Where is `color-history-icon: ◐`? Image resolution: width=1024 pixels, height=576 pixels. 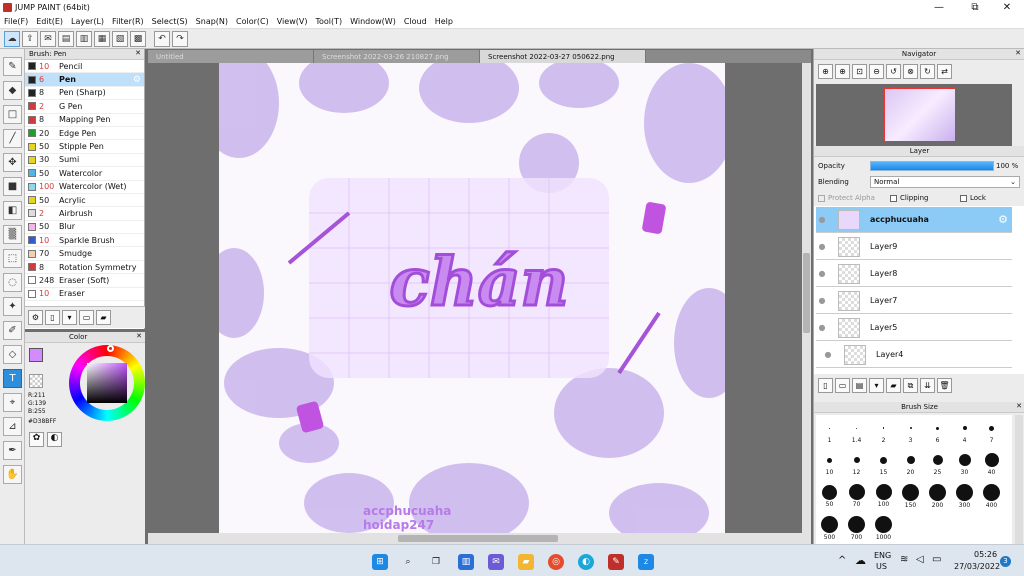 color-history-icon: ◐ is located at coordinates (54, 439).